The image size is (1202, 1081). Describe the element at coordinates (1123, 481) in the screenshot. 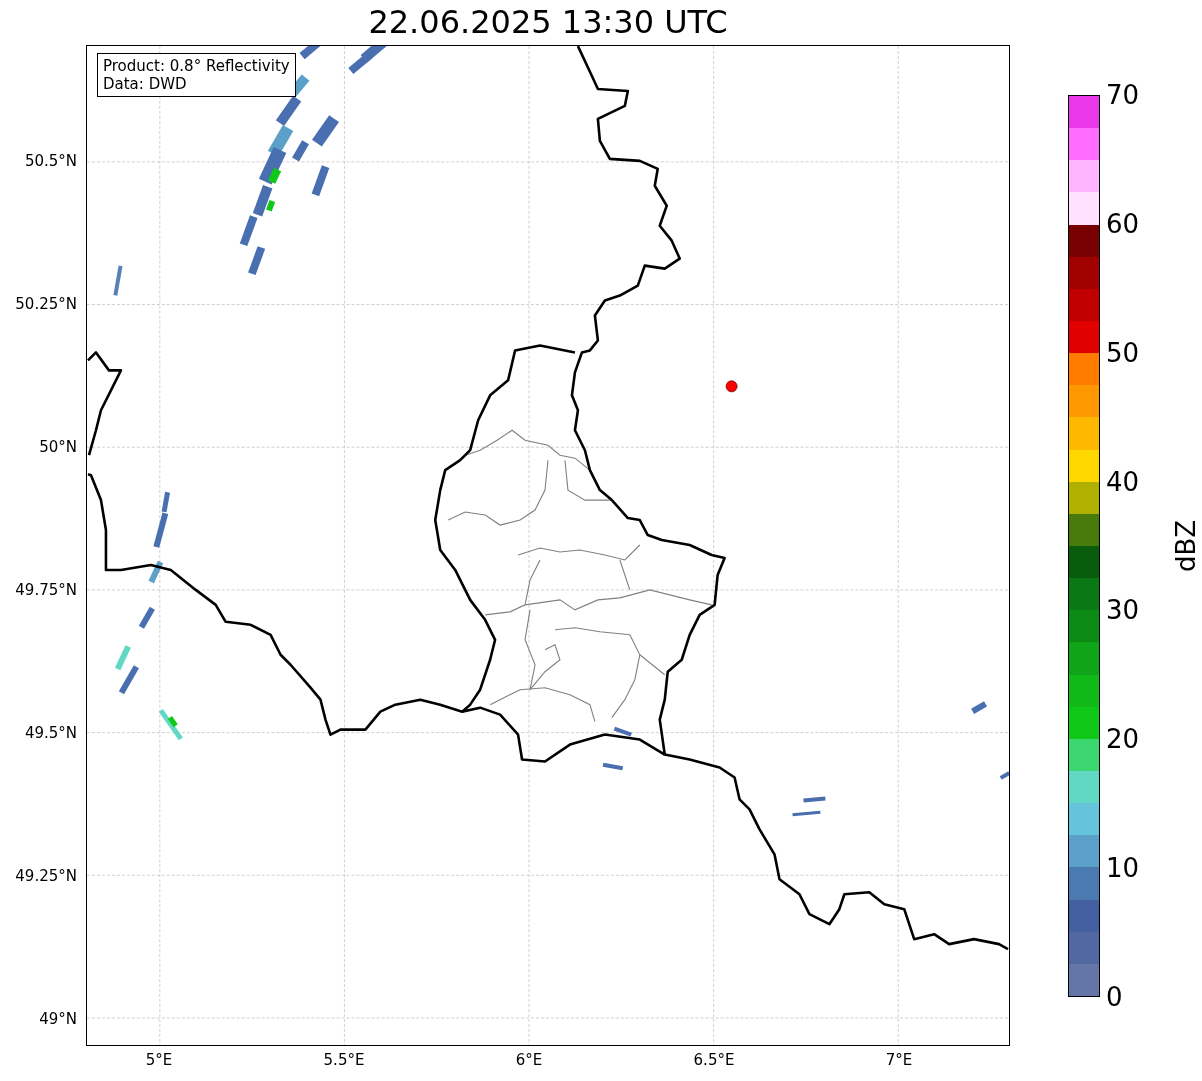

I see `colorbar-tick-label: 40` at that location.